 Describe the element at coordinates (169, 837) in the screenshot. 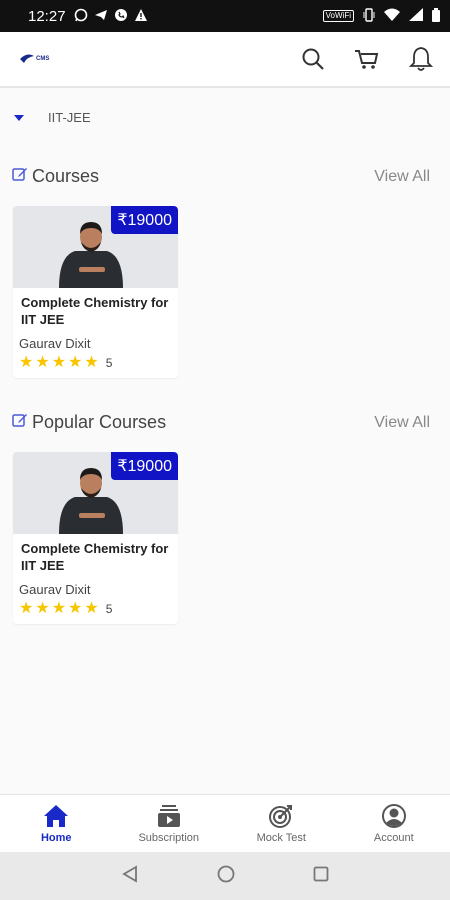

I see `nav-item-label: Subscription` at that location.